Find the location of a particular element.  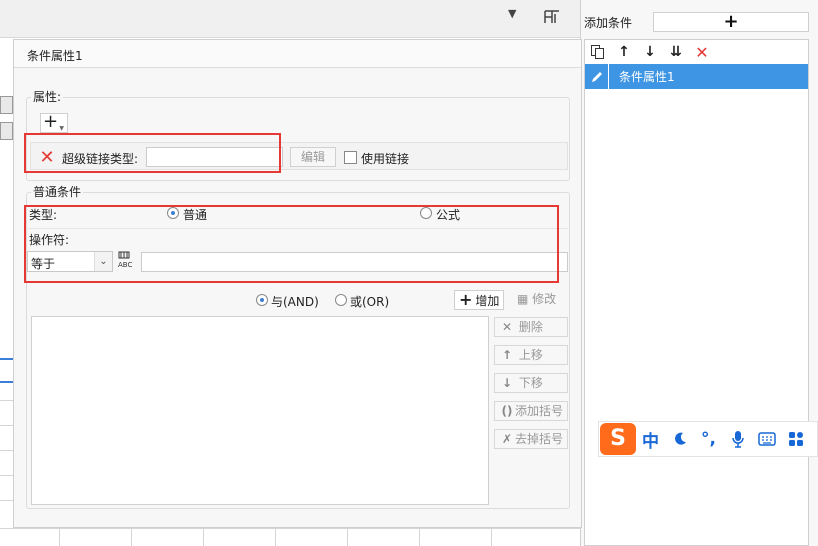

ime-toolbar: S 中 °, is located at coordinates (708, 439).